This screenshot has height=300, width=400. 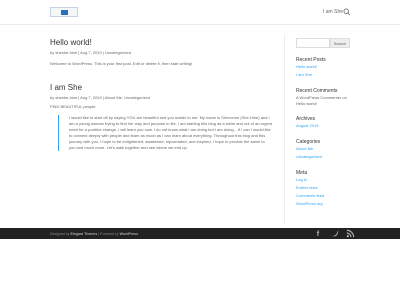 What do you see at coordinates (108, 234) in the screenshot?
I see `powered-by-label: | Powered by` at bounding box center [108, 234].